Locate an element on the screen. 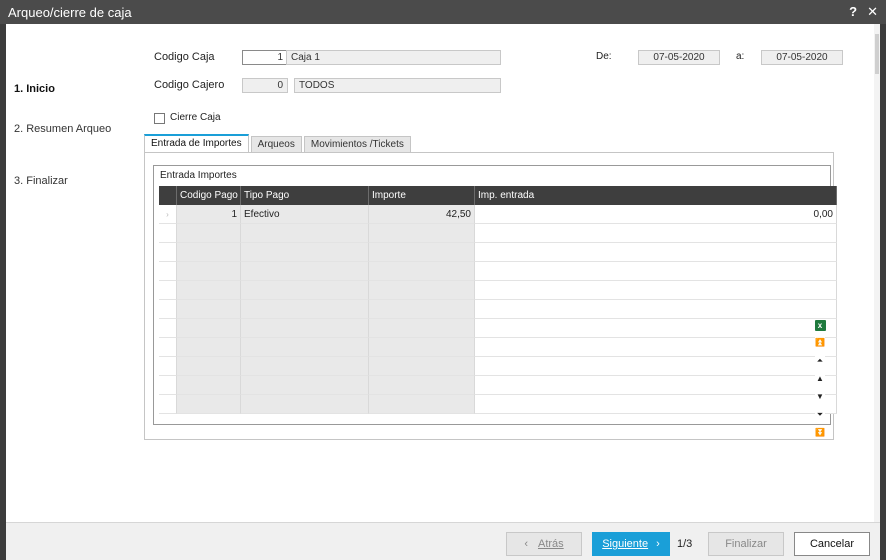  prev-record-icon: ▲ is located at coordinates (820, 378).